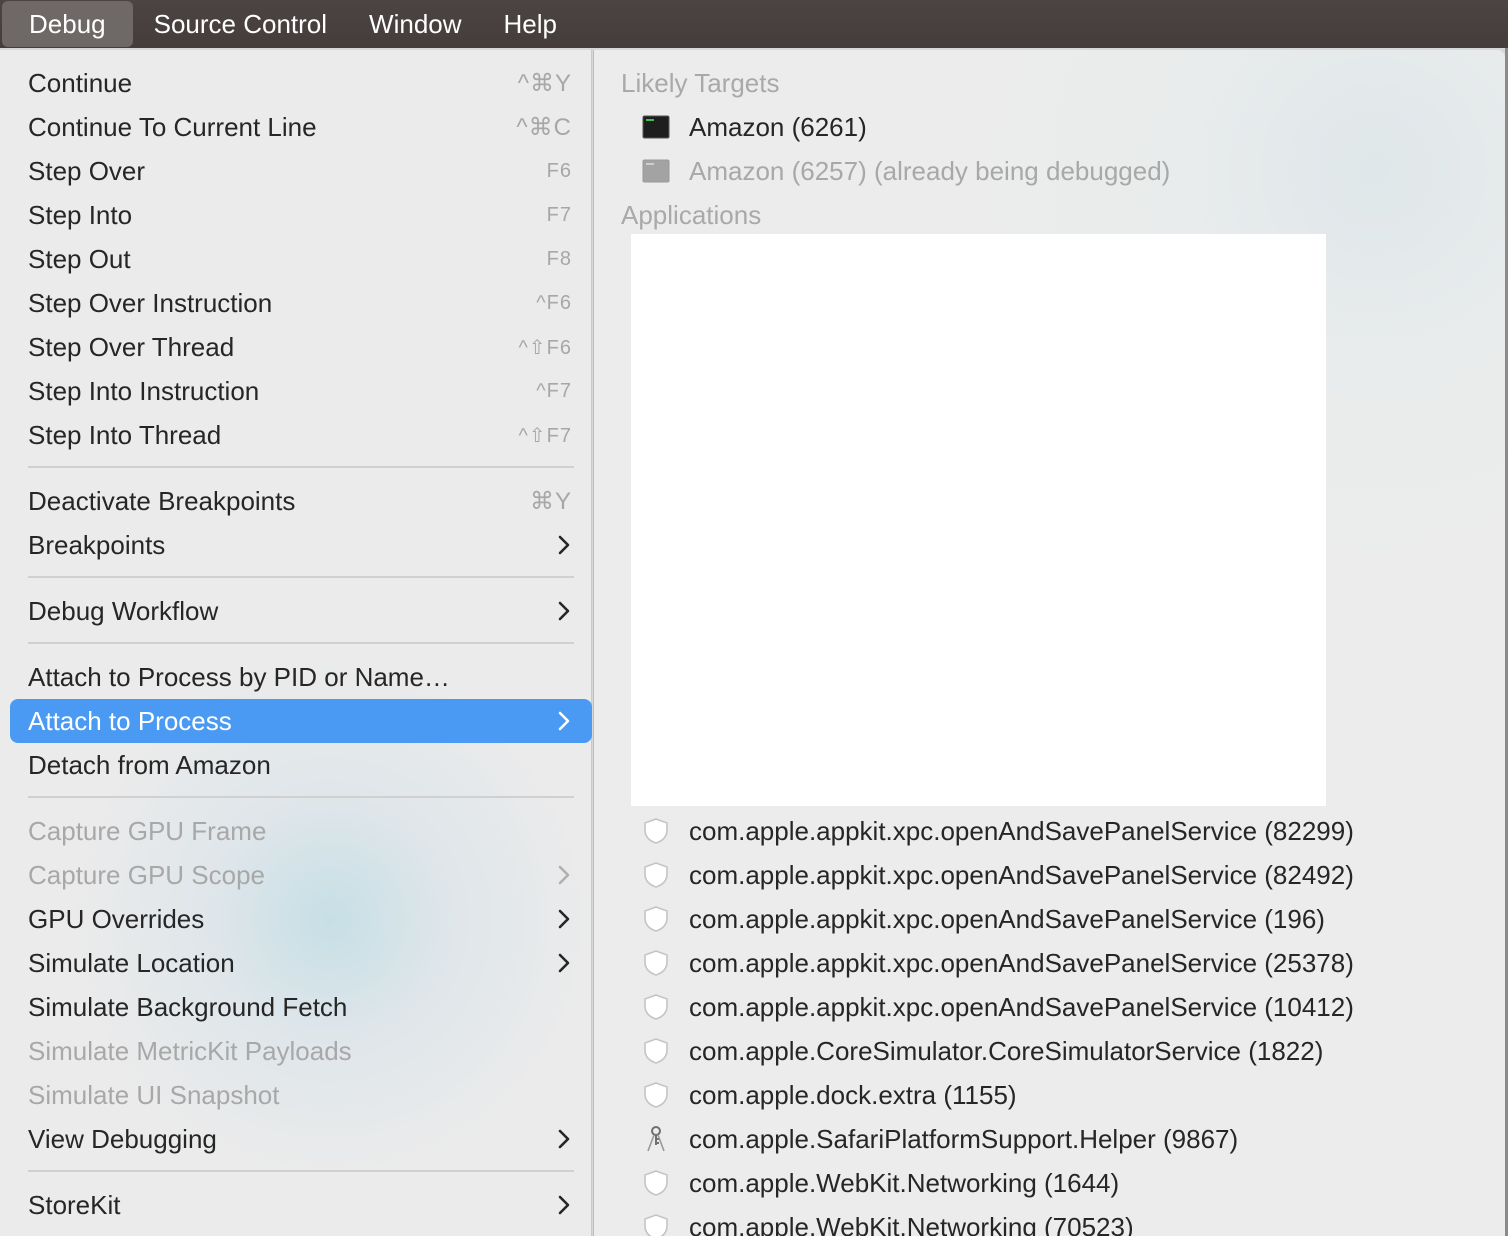  What do you see at coordinates (545, 347) in the screenshot?
I see `shortcut-label: ^⇧F6` at bounding box center [545, 347].